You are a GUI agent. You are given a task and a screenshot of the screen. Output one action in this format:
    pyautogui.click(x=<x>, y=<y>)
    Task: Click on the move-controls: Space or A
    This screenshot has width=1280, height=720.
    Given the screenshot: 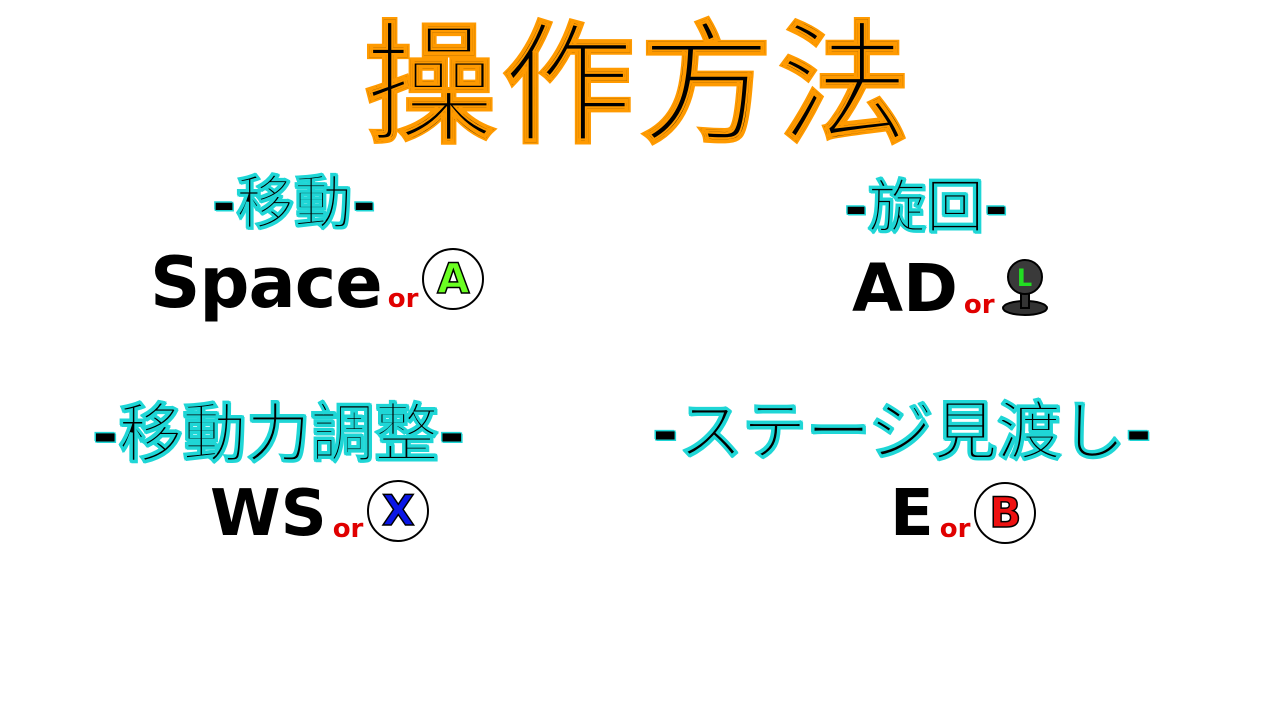 What is the action you would take?
    pyautogui.click(x=317, y=283)
    